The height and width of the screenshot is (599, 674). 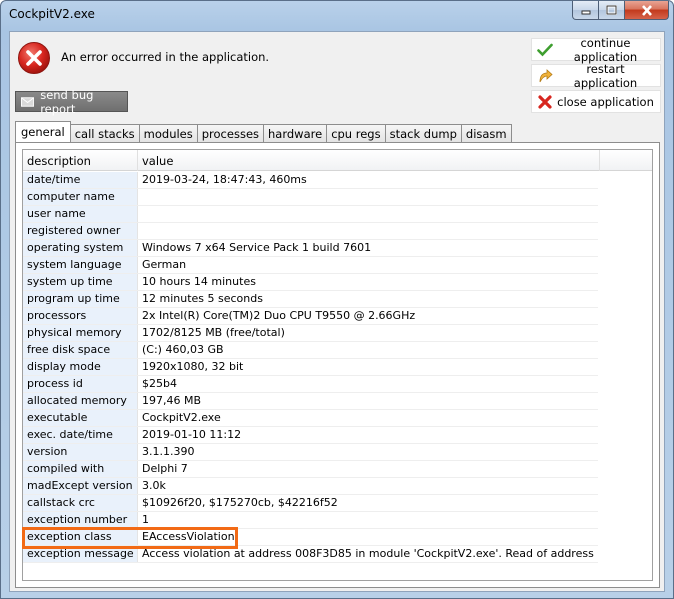 I want to click on row-value: $10926f20, $175270cb, $42216f52, so click(x=240, y=502).